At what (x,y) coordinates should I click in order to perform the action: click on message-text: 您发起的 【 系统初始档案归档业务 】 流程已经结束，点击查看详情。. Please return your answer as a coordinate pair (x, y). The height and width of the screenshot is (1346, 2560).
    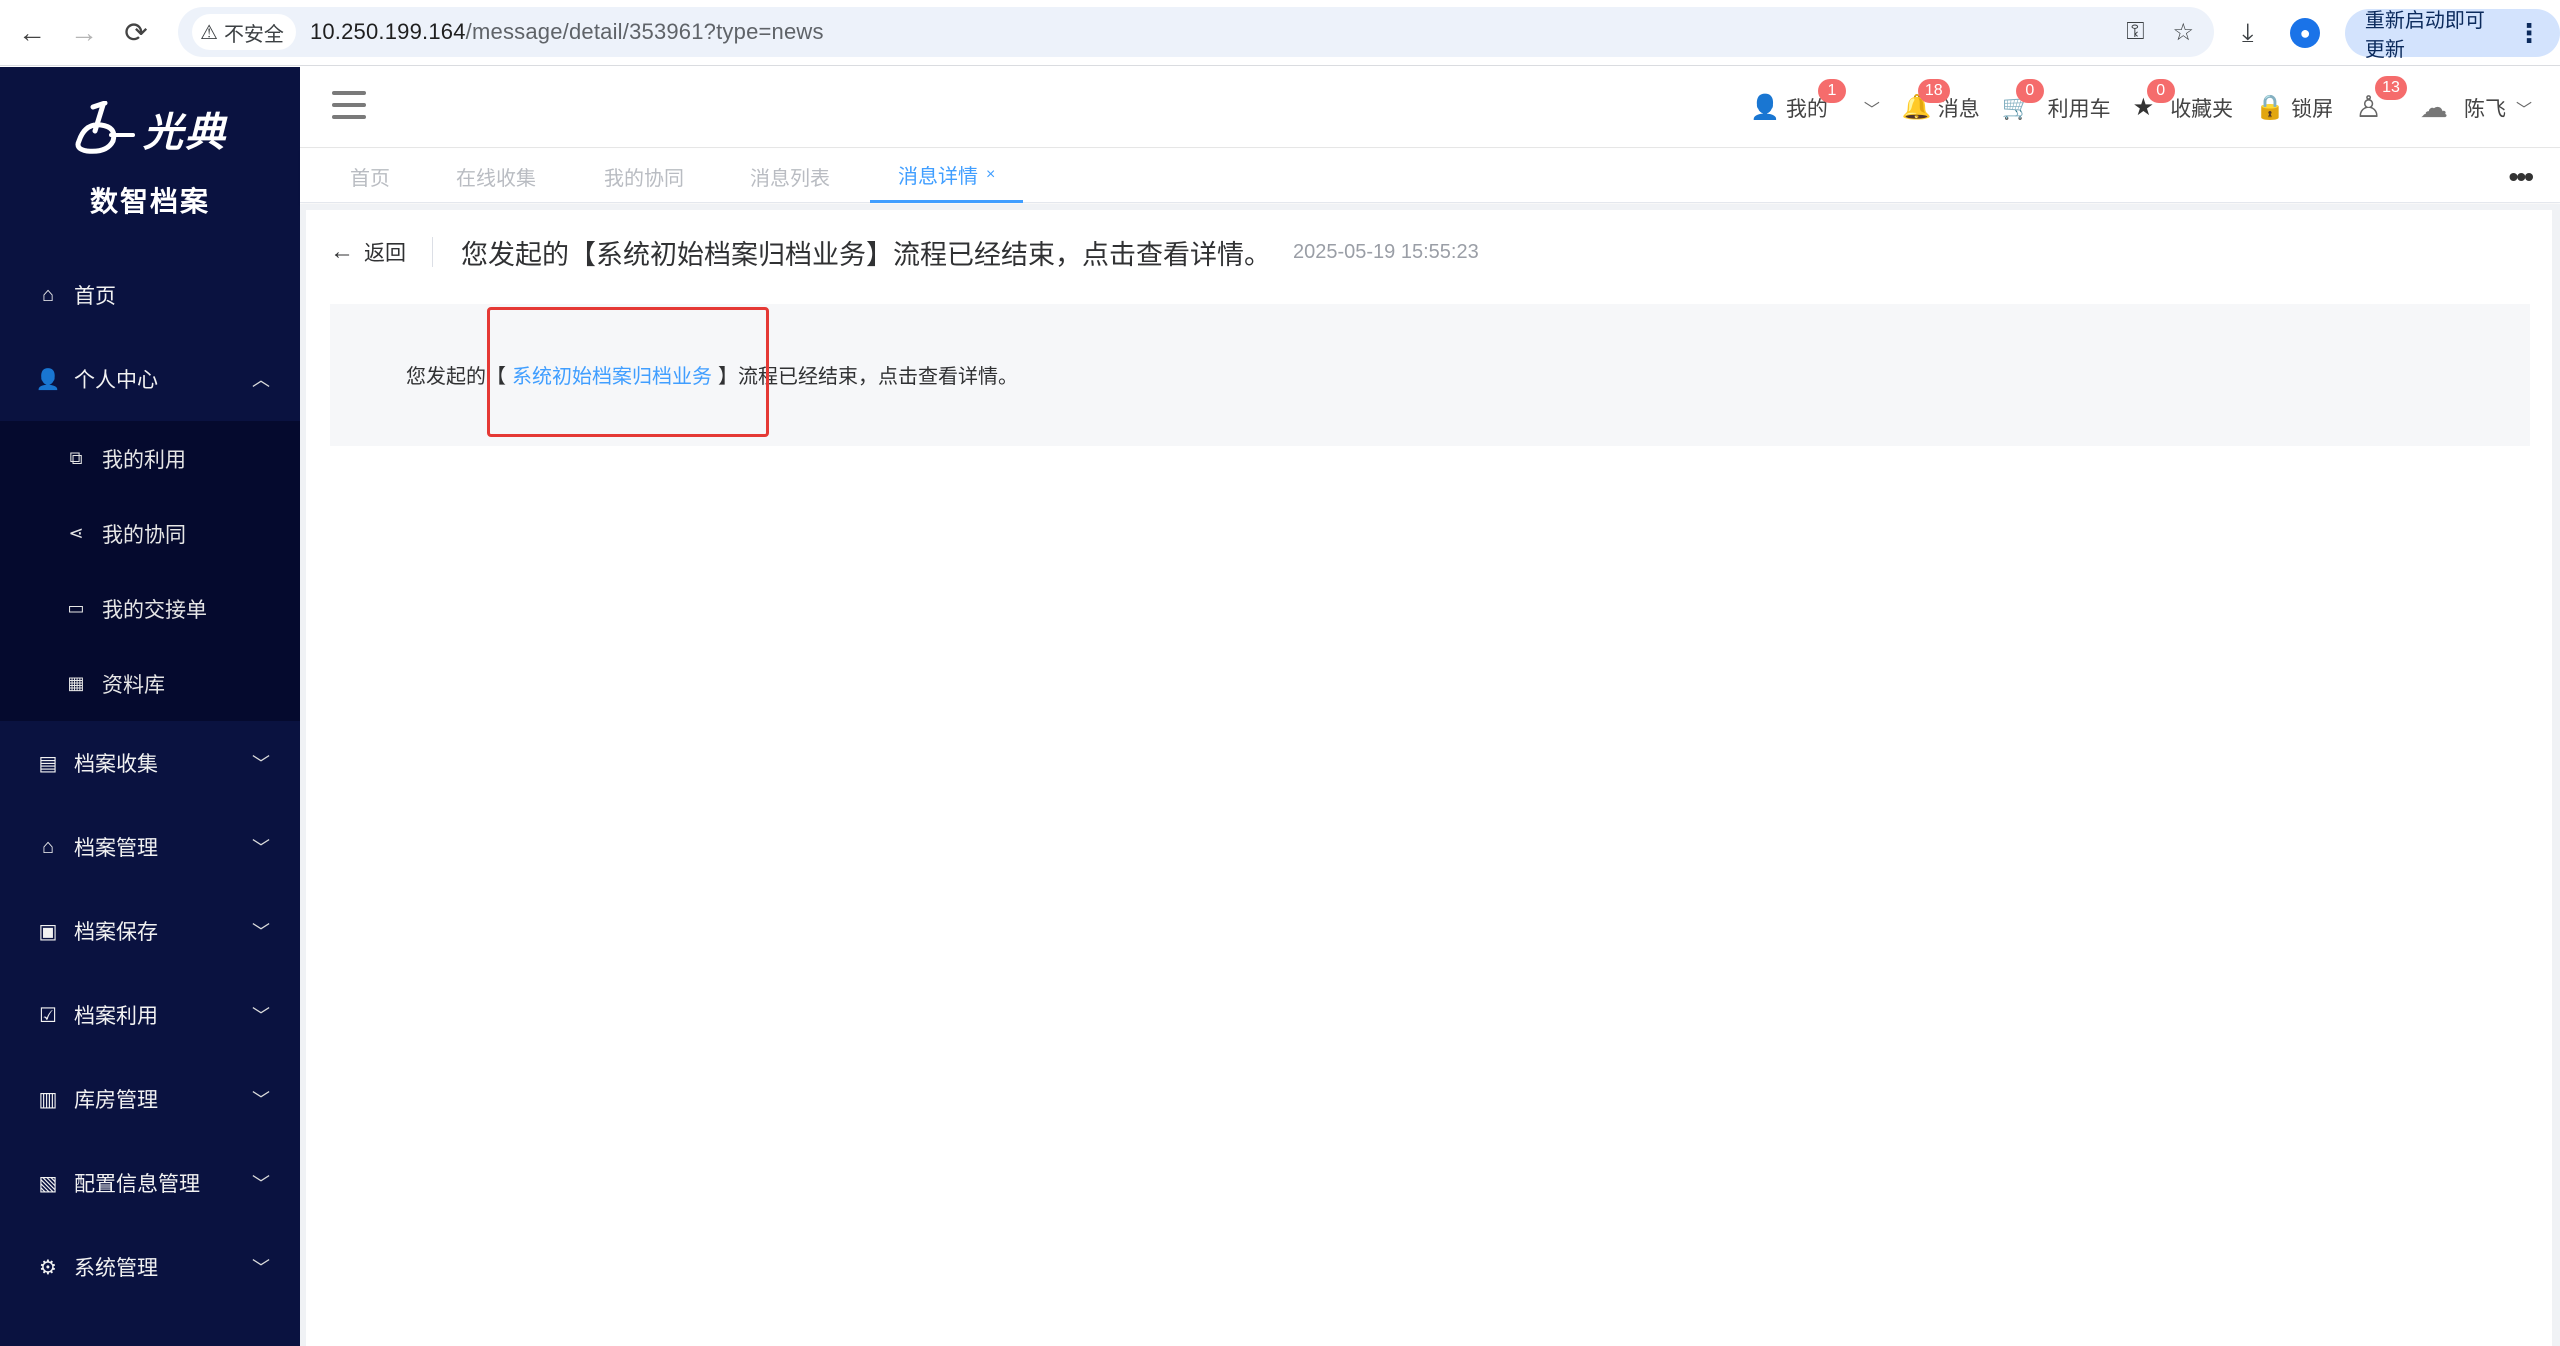
    Looking at the image, I should click on (712, 374).